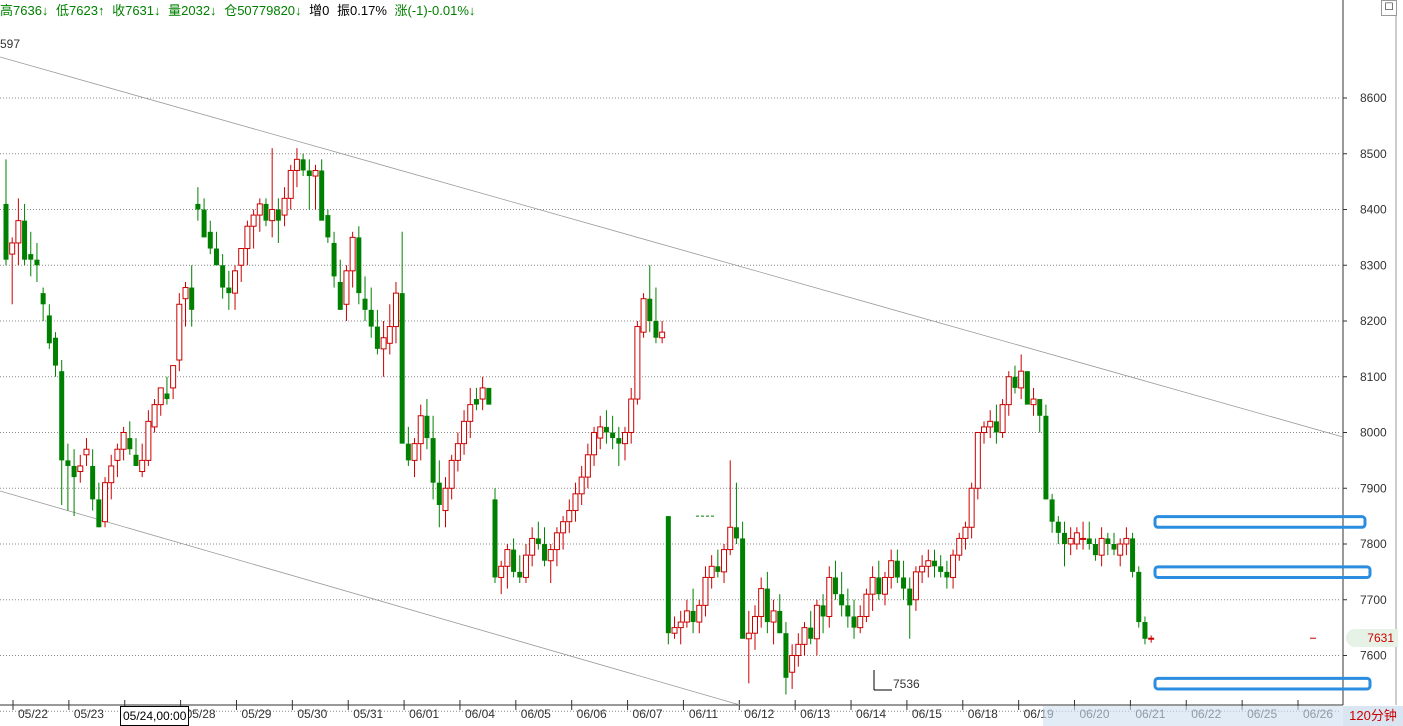 The image size is (1403, 726). What do you see at coordinates (983, 714) in the screenshot?
I see `x-tick-label: 06/18` at bounding box center [983, 714].